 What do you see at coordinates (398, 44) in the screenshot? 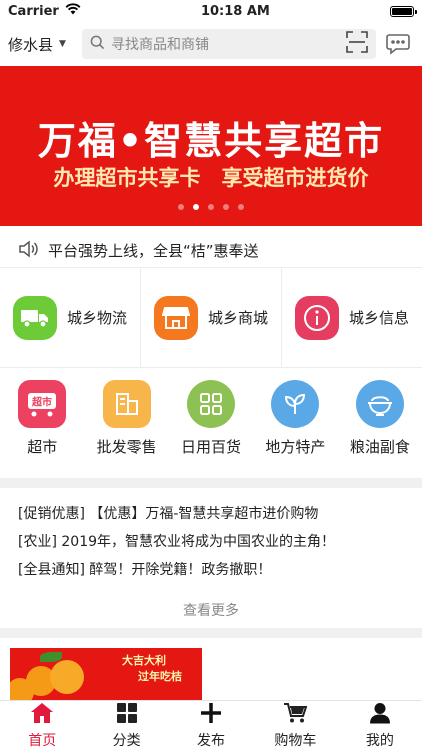
I see `message-icon` at bounding box center [398, 44].